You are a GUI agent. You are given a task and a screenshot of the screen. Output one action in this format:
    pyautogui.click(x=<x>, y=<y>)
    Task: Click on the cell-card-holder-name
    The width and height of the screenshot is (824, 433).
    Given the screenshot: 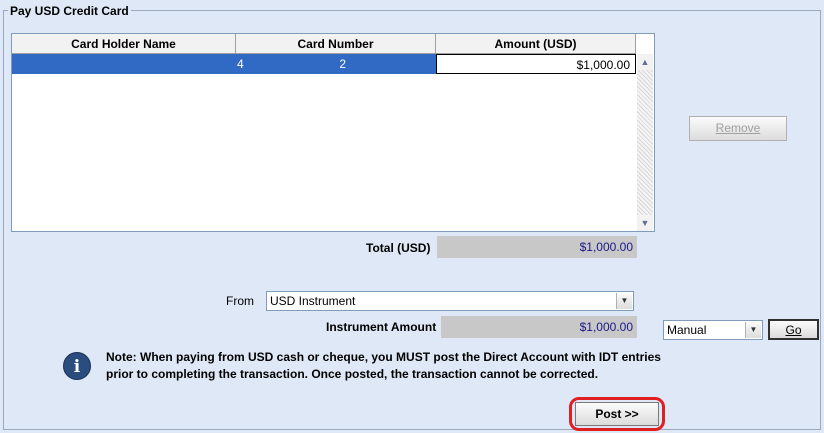 What is the action you would take?
    pyautogui.click(x=124, y=64)
    